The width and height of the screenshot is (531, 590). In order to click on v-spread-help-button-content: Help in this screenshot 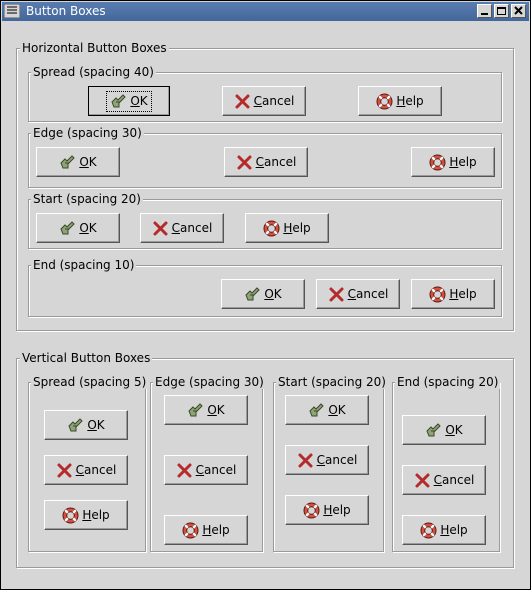, I will do `click(86, 515)`.